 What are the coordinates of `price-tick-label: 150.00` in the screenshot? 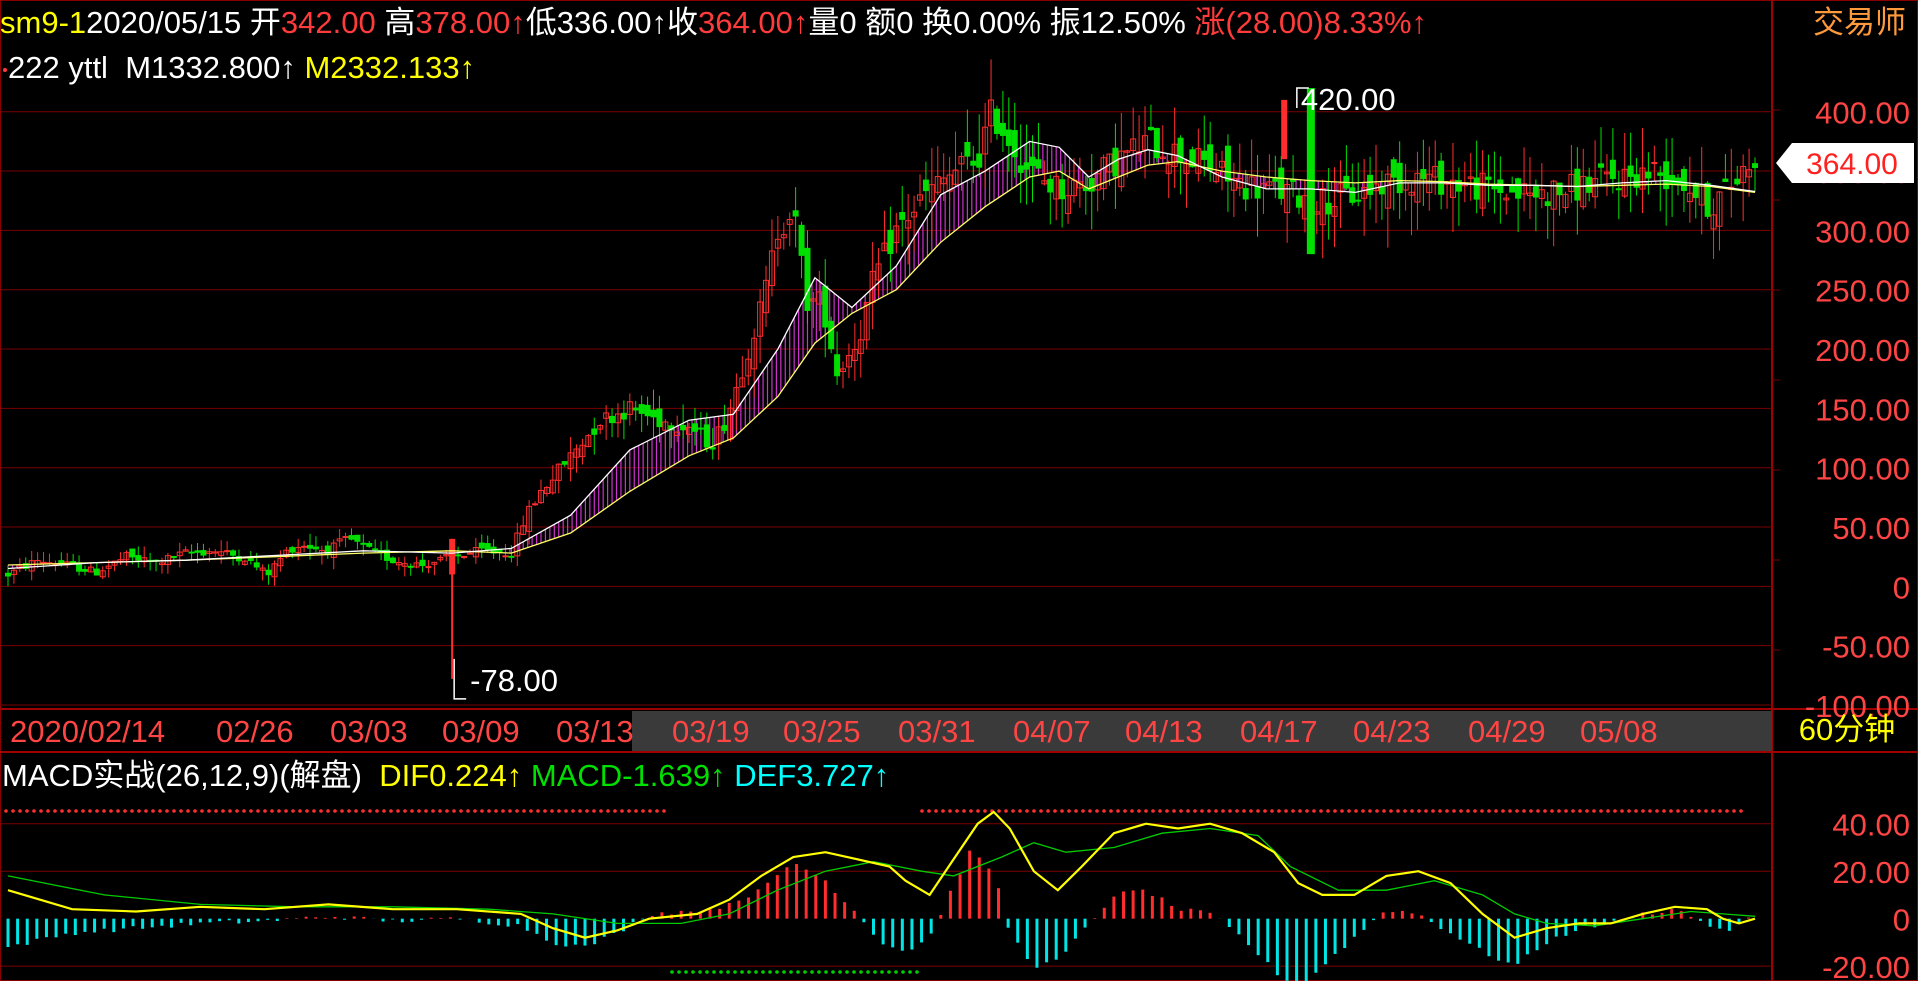 It's located at (1862, 409).